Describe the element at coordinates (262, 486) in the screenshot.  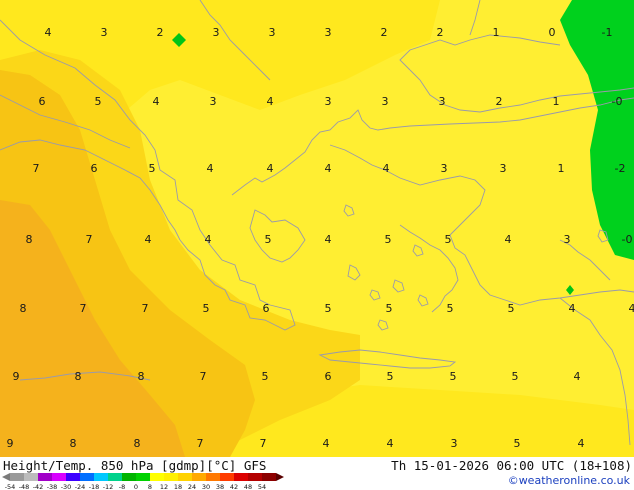
I see `color-scale-label: 54` at that location.